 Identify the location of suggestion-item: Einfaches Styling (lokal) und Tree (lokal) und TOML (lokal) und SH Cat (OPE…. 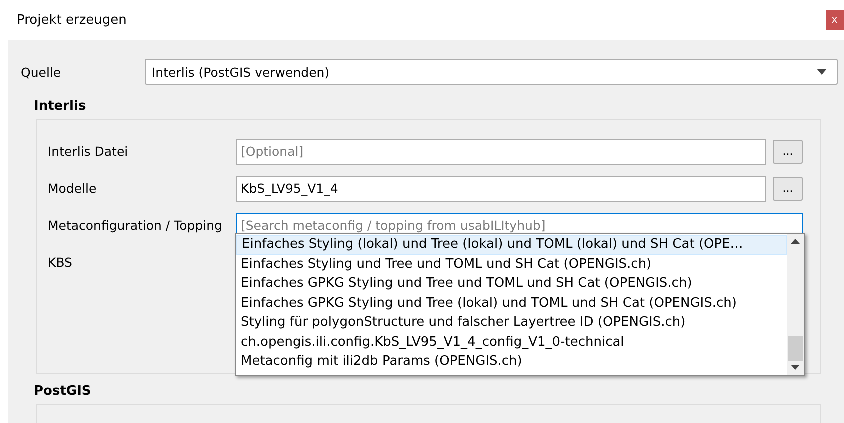
(511, 244).